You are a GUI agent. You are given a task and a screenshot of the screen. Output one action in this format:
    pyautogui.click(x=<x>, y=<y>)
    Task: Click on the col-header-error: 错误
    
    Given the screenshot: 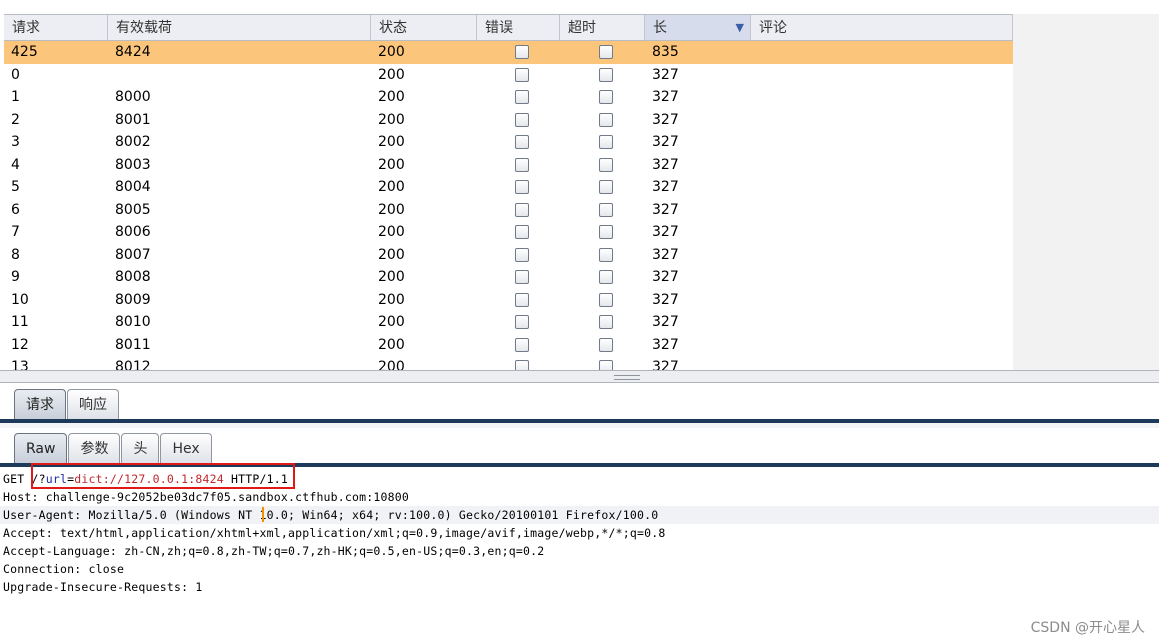 What is the action you would take?
    pyautogui.click(x=518, y=27)
    